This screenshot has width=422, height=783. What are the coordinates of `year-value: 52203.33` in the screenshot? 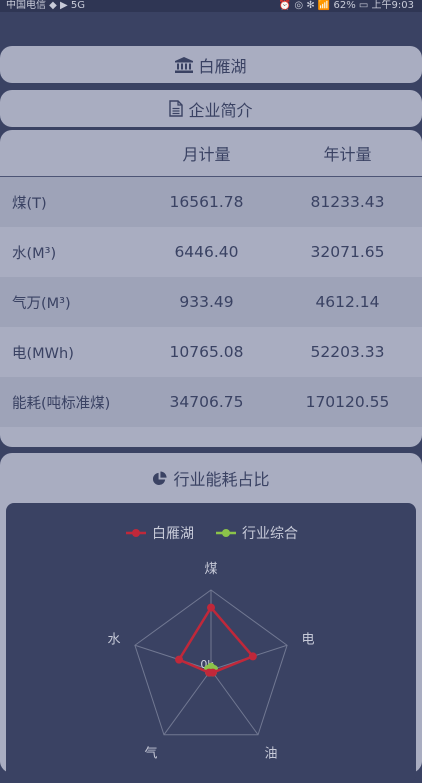 It's located at (347, 352).